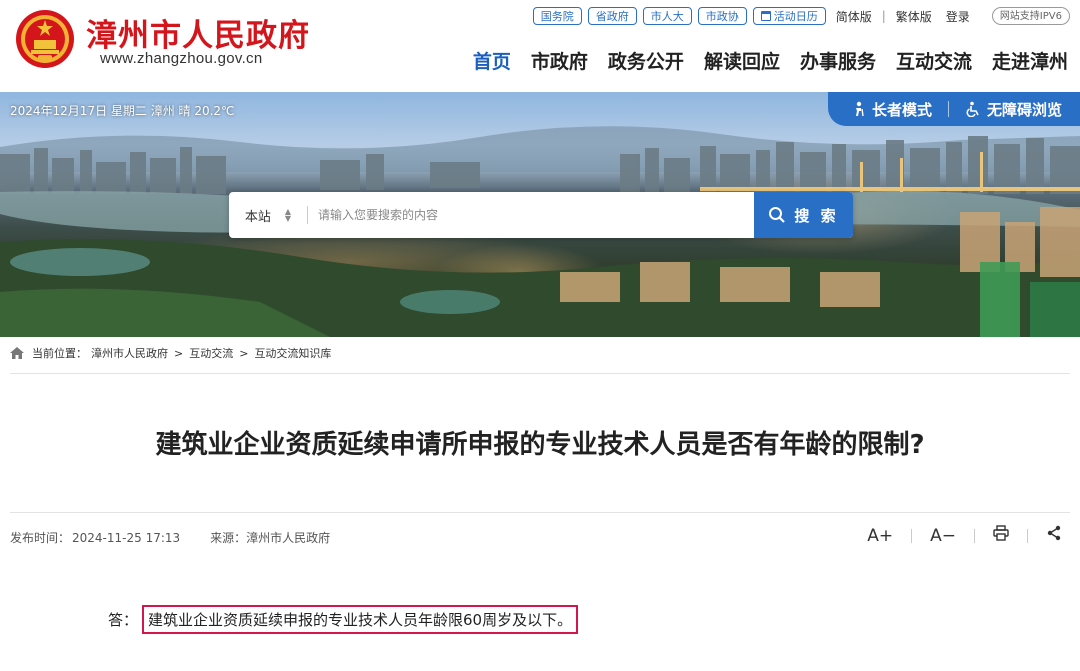  What do you see at coordinates (540, 445) in the screenshot?
I see `article-title: 建筑业企业资质延续申请所申报的专业技术人员是否有年龄的限制?` at bounding box center [540, 445].